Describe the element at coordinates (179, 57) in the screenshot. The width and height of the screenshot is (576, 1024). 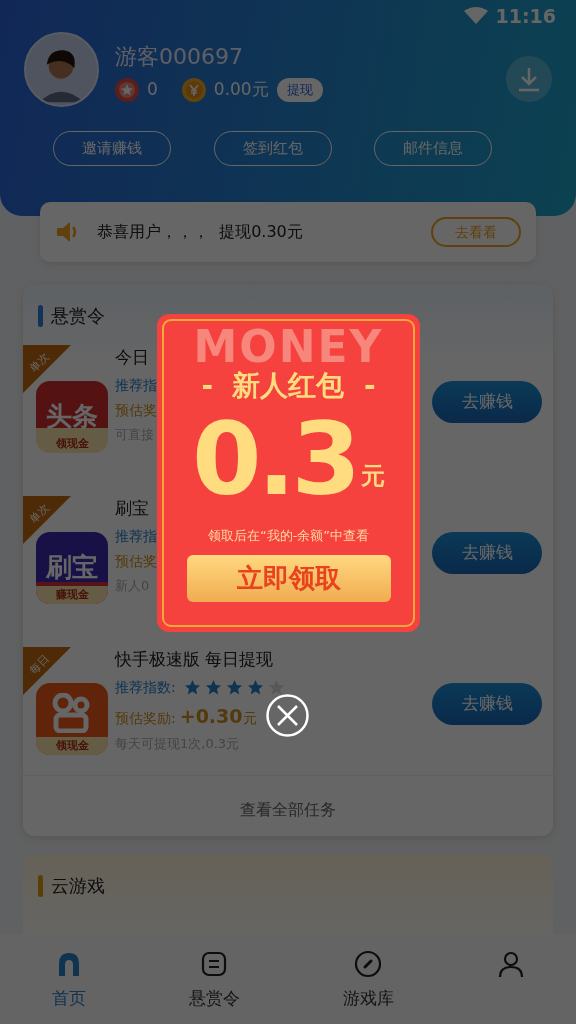
I see `user-name: 游客000697` at that location.